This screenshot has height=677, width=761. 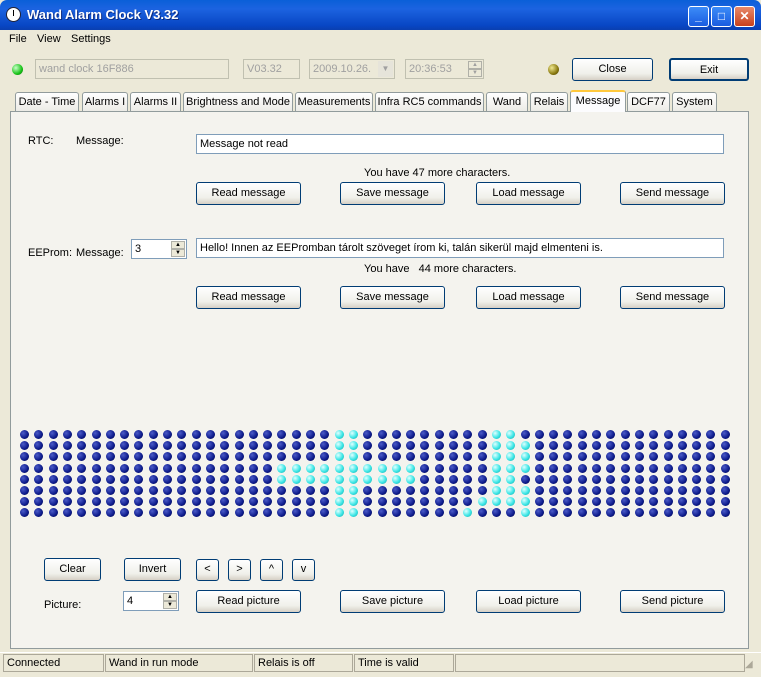 I want to click on tab-alarms-ii: Alarms II, so click(x=155, y=101).